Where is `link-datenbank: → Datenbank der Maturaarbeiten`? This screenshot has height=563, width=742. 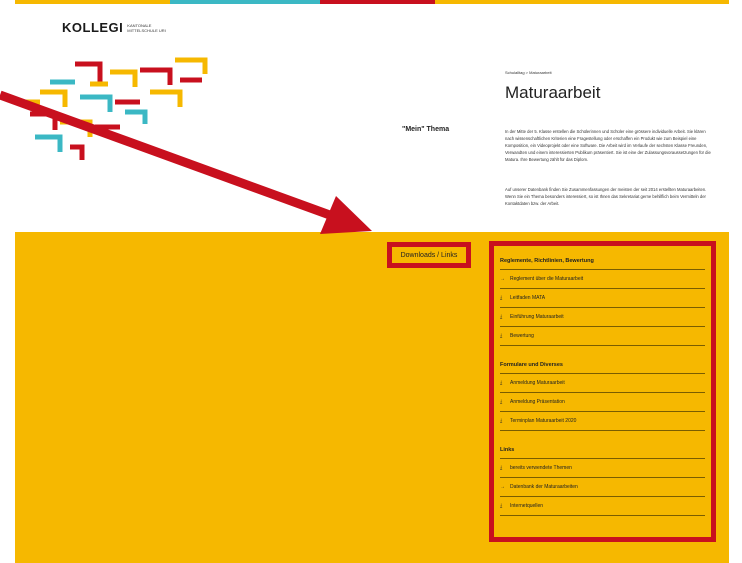 link-datenbank: → Datenbank der Maturaarbeiten is located at coordinates (602, 486).